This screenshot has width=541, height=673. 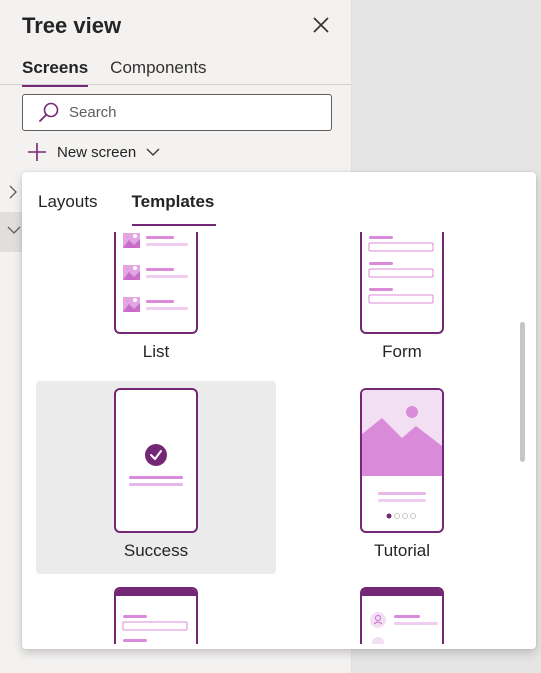 What do you see at coordinates (158, 72) in the screenshot?
I see `tab-components: Components` at bounding box center [158, 72].